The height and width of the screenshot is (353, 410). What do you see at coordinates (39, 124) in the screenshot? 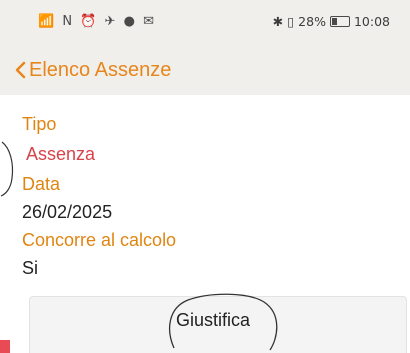
I see `field-label-tipo: Tipo` at bounding box center [39, 124].